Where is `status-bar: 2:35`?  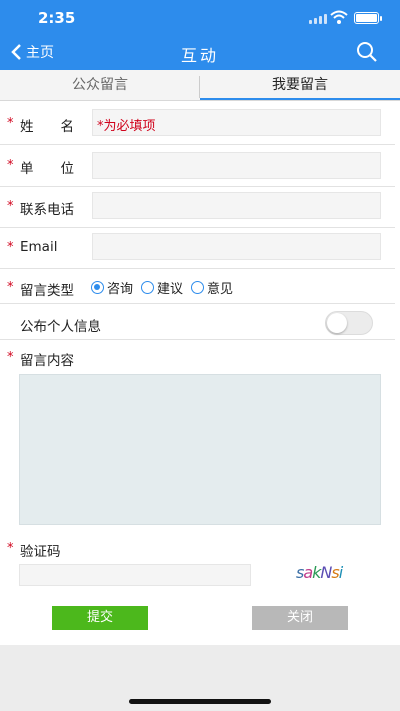 status-bar: 2:35 is located at coordinates (200, 17).